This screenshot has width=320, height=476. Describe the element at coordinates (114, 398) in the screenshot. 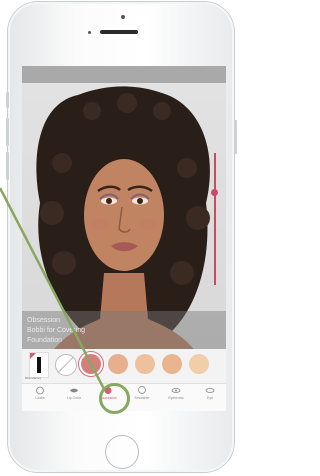

I see `callout-ring` at that location.